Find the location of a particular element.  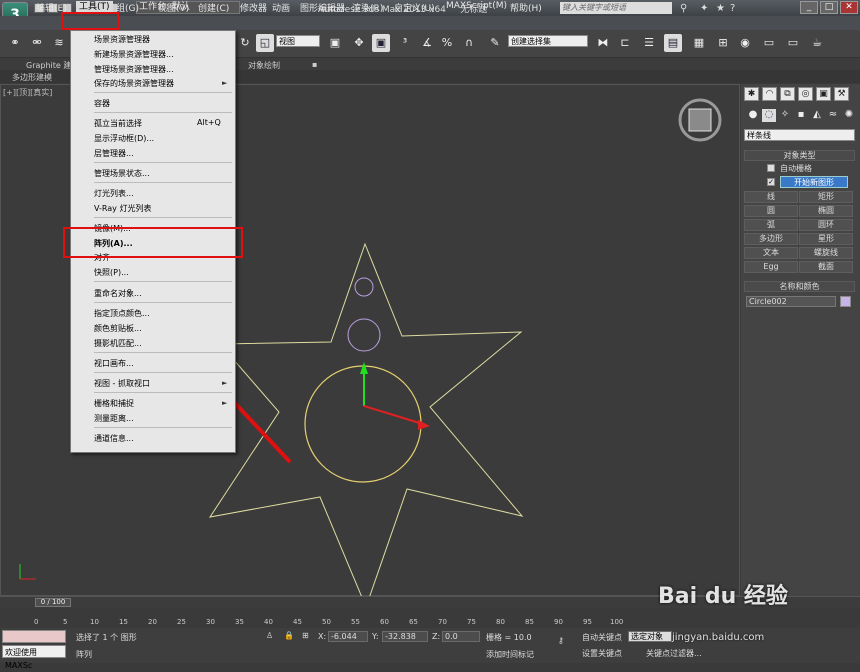

menu-animation: 动画 is located at coordinates (281, 7).